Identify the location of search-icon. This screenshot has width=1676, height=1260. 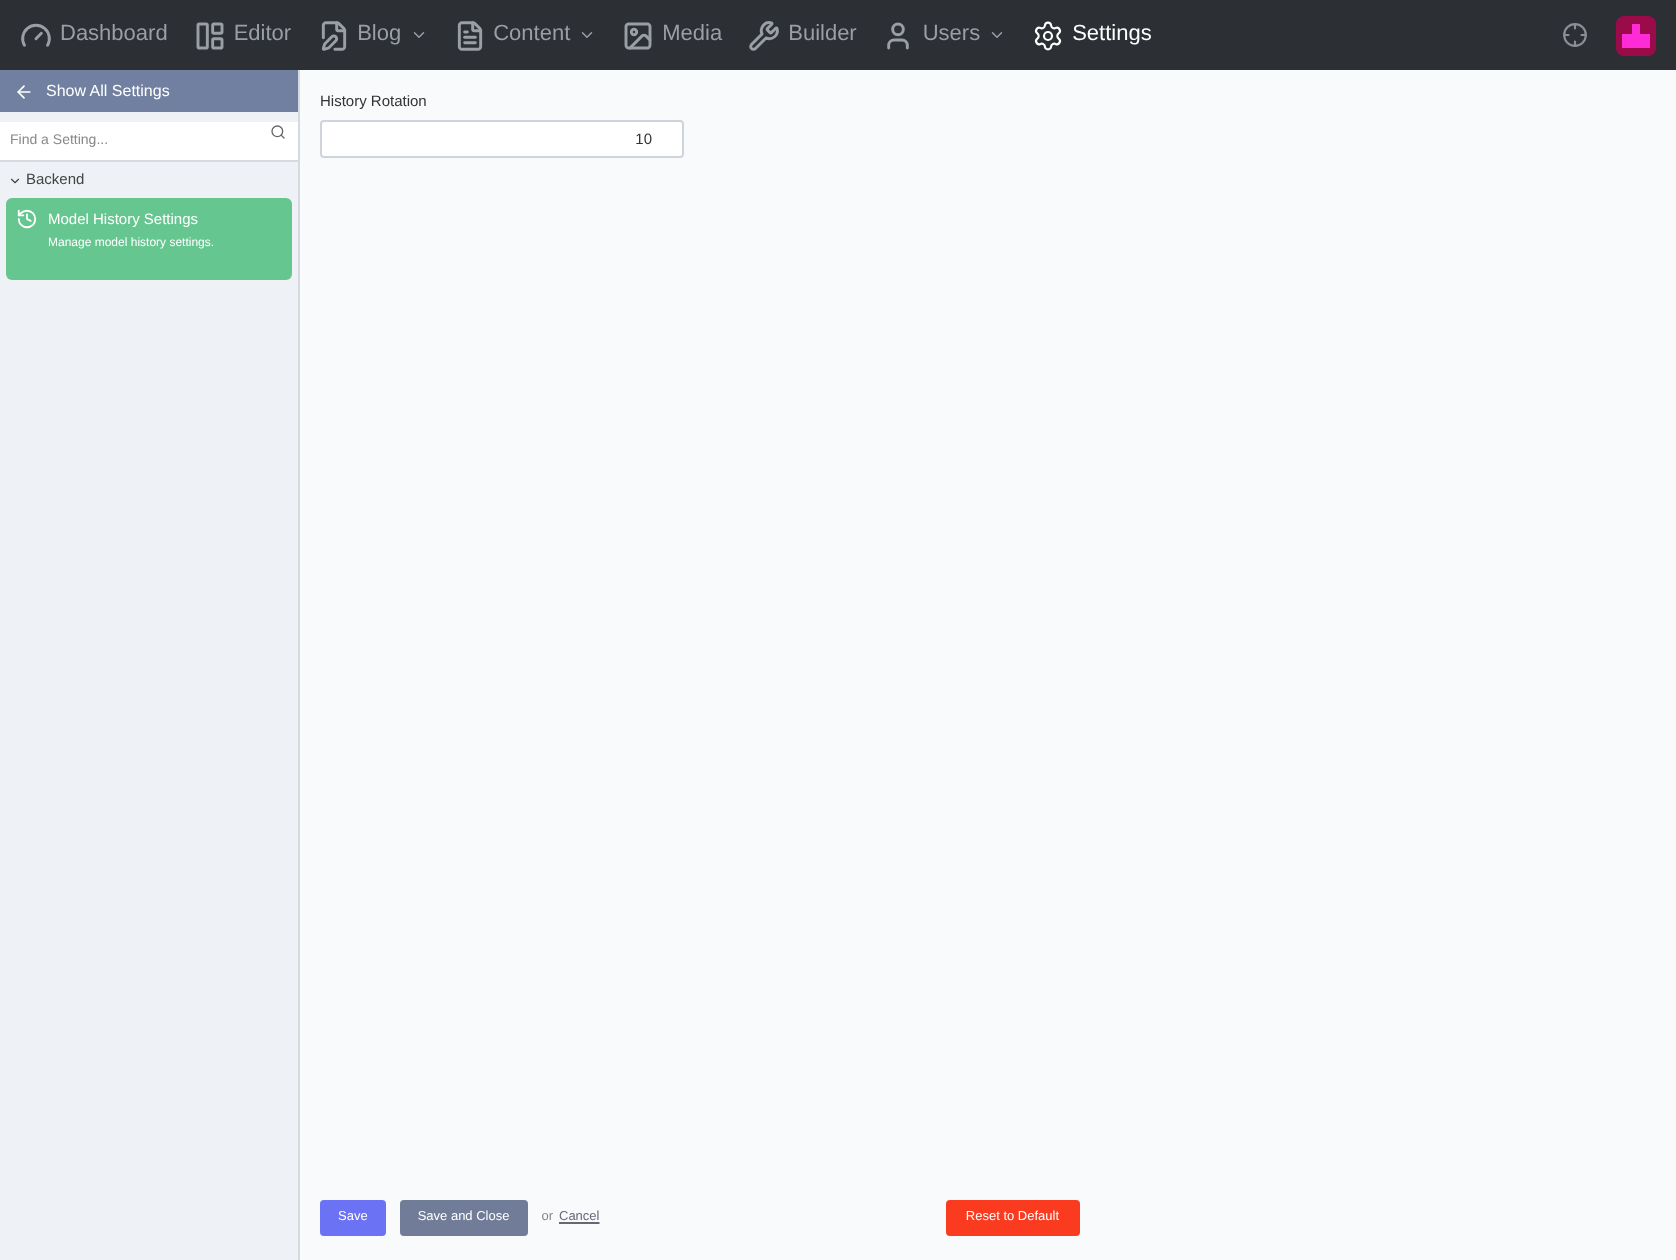
(278, 132).